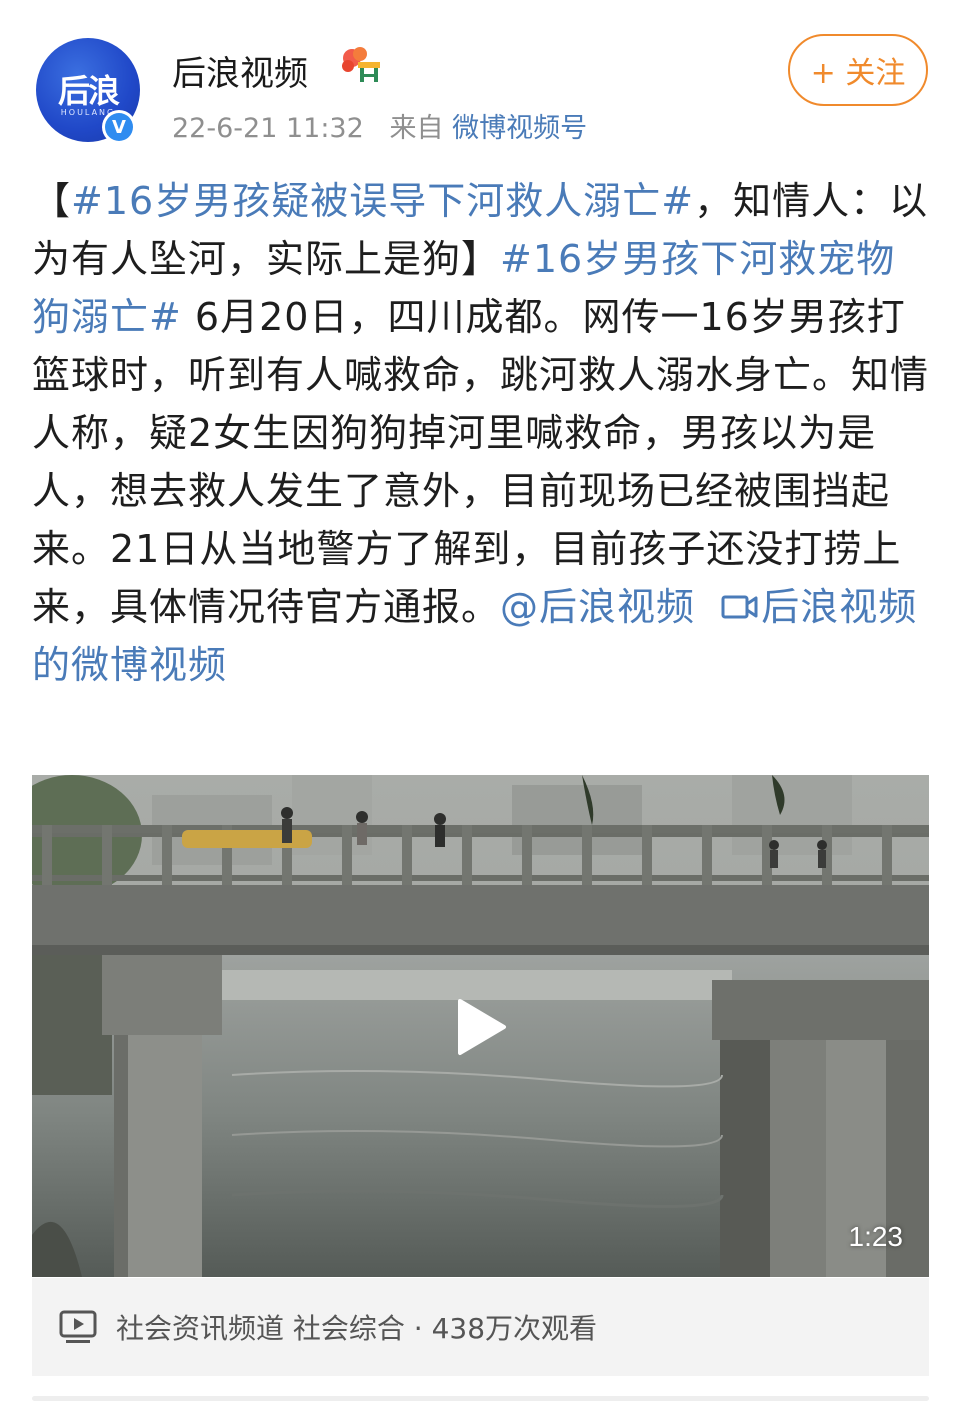 The height and width of the screenshot is (1401, 960). Describe the element at coordinates (88, 91) in the screenshot. I see `avatar-logo-text: 后浪` at that location.